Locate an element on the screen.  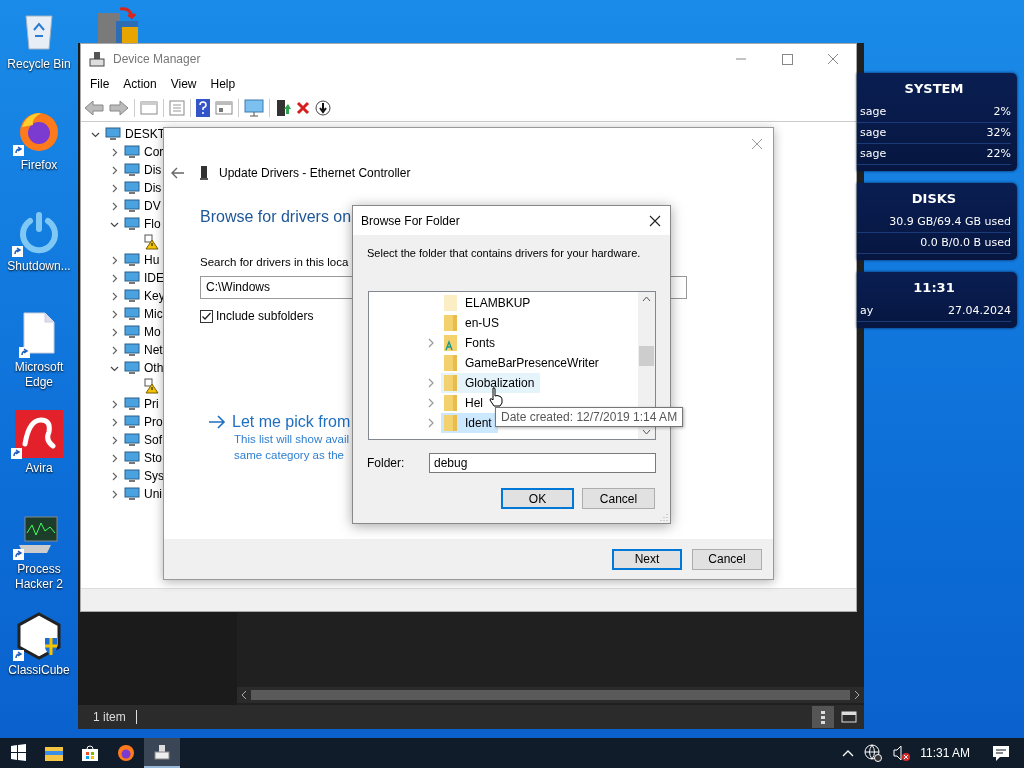
tree-item: Pro is located at coordinates (153, 422).